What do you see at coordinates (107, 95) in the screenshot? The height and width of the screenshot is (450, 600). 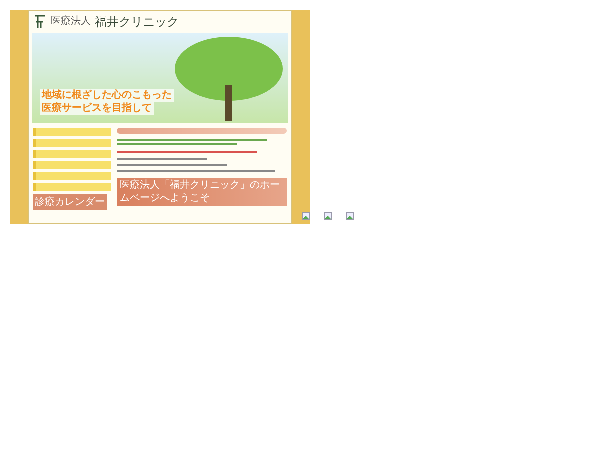 I see `slogan-text: 地域に根ざした心のこもった` at bounding box center [107, 95].